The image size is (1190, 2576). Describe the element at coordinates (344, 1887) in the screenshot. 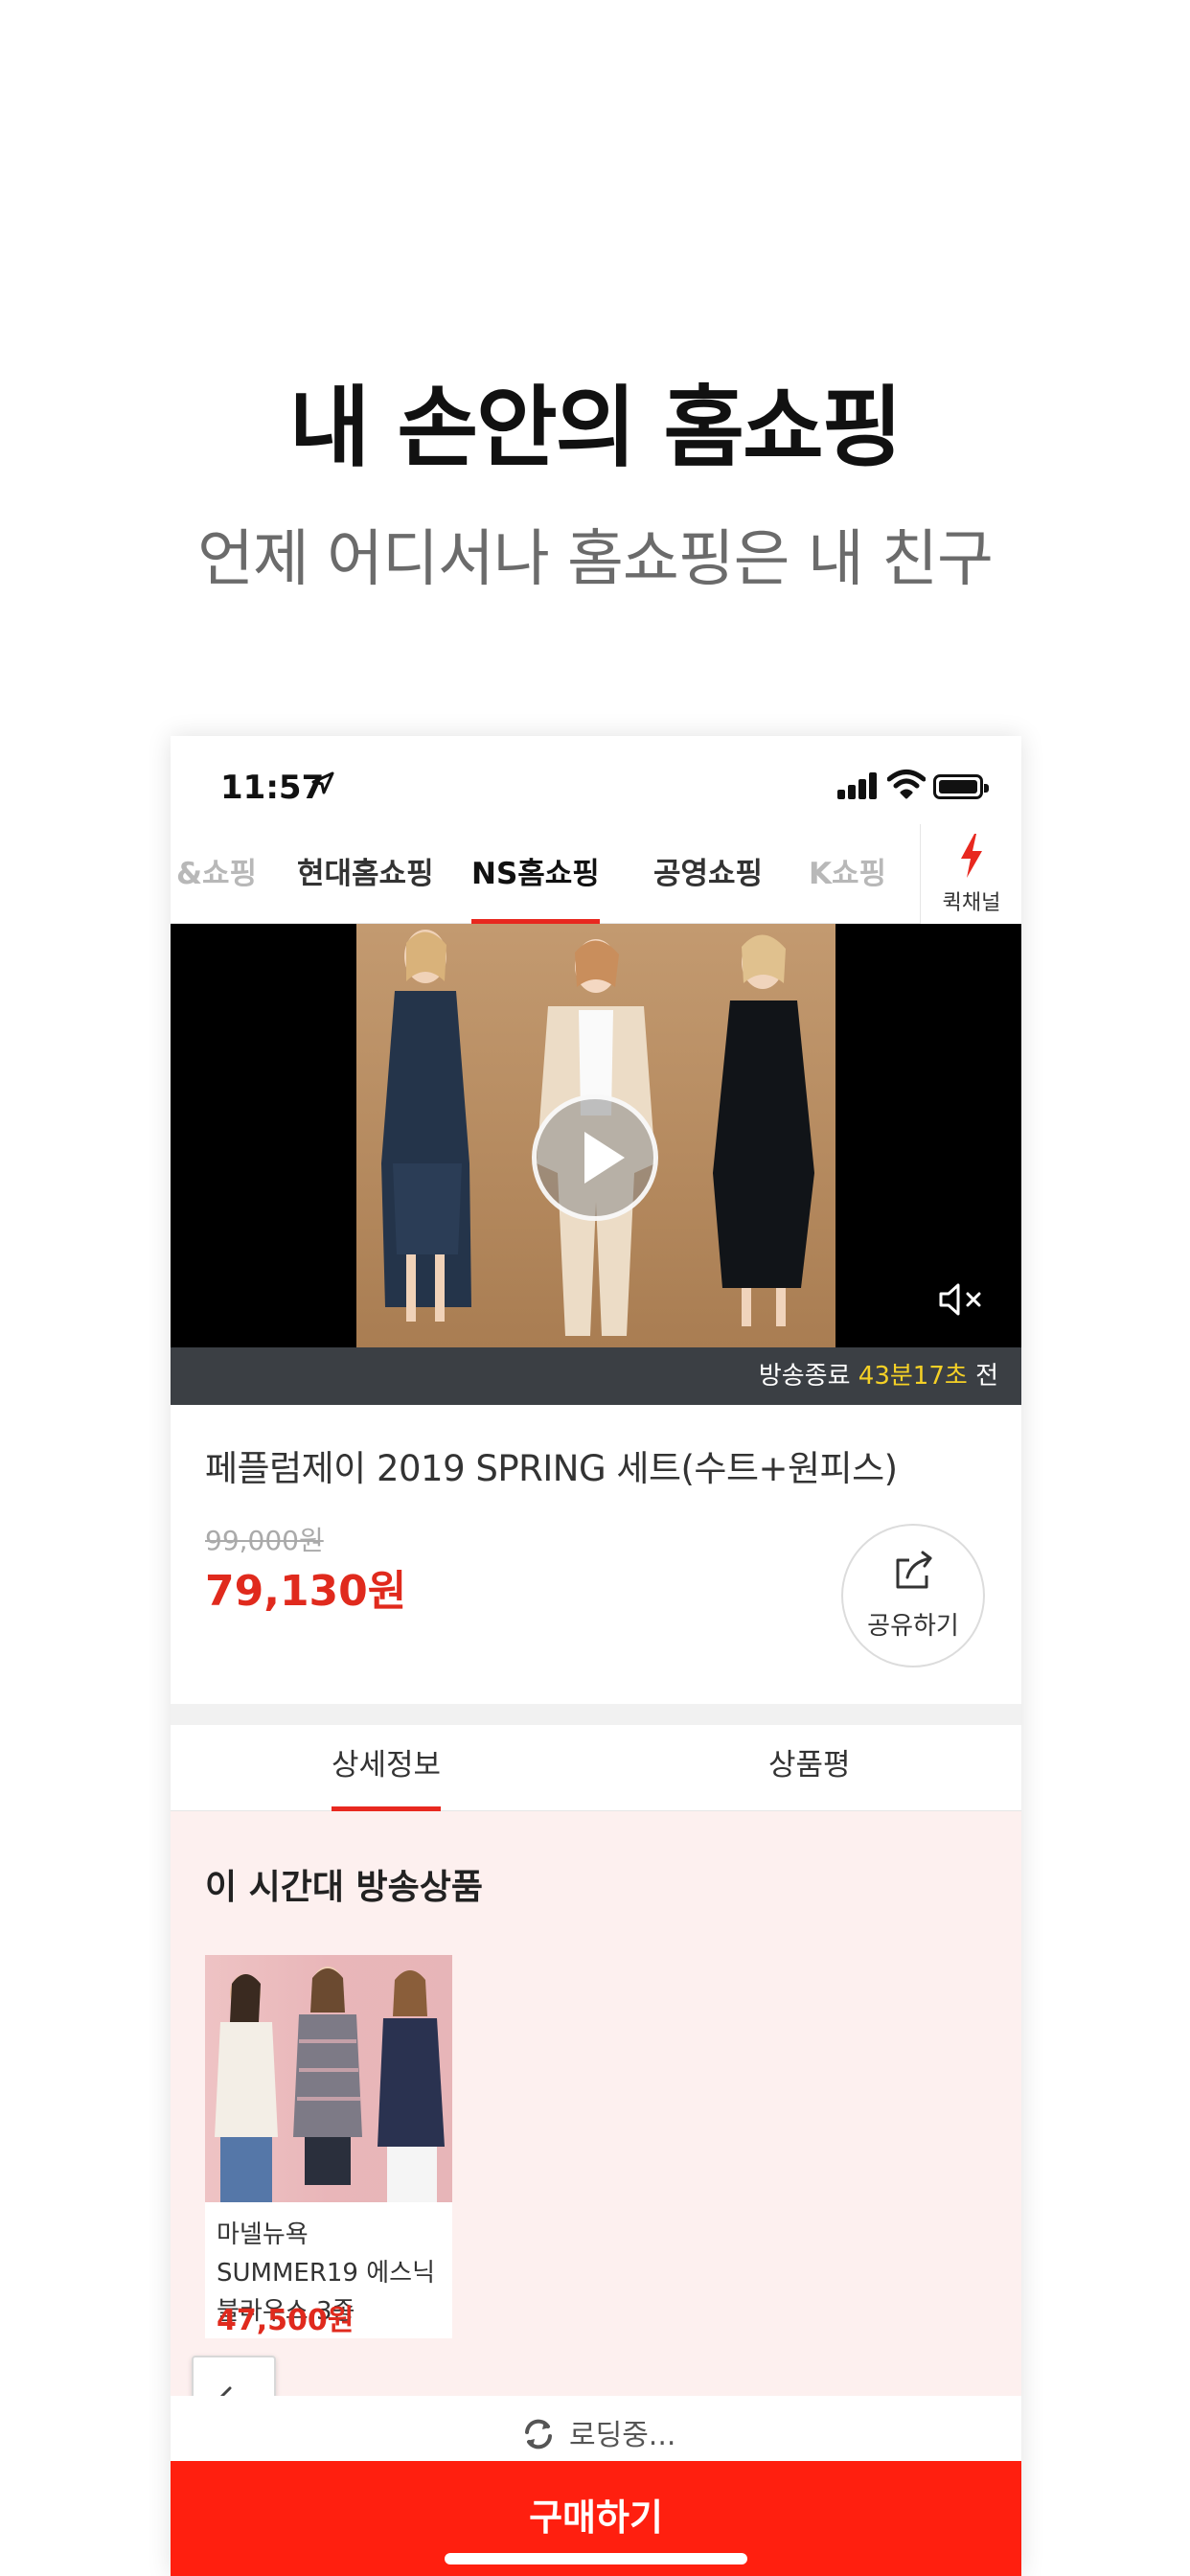

I see `on-air-section-title: 이 시간대 방송상품` at that location.